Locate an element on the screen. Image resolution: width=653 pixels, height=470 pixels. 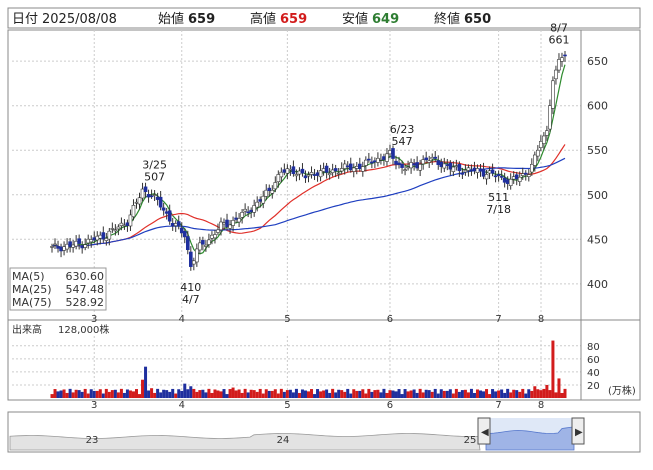
price-y-tick-label: 450 is located at coordinates (597, 239).